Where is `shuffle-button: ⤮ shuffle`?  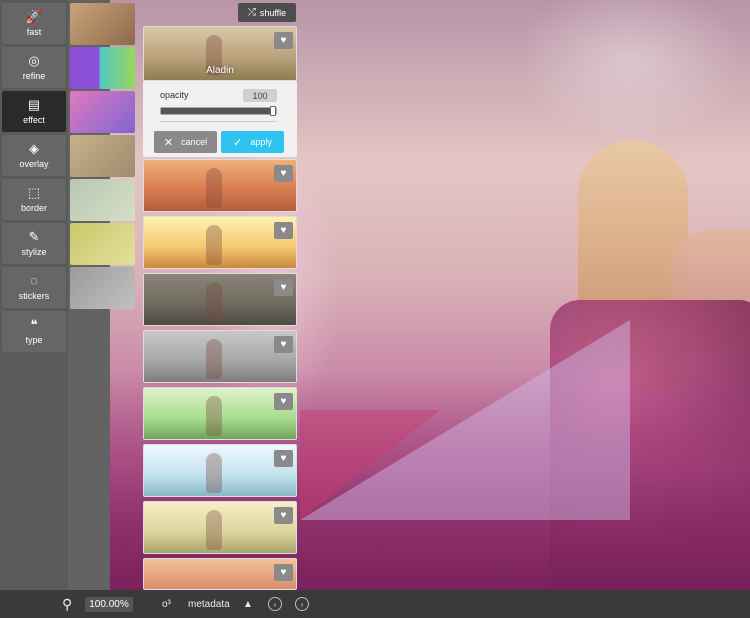
shuffle-button: ⤮ shuffle is located at coordinates (267, 12).